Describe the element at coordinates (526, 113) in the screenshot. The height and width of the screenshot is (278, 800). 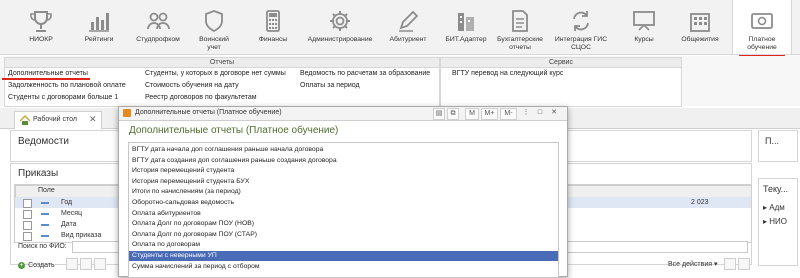
I see `more-icon: ⋮` at that location.